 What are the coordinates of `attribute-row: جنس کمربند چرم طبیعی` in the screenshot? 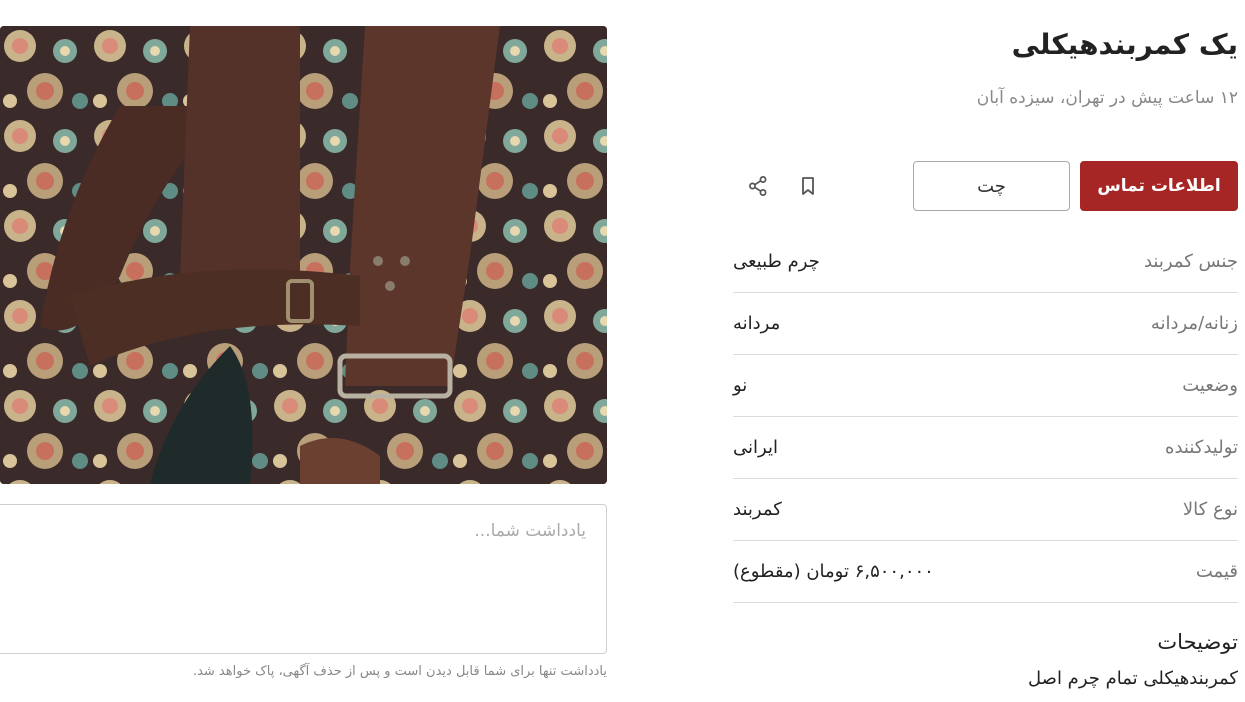 It's located at (985, 262).